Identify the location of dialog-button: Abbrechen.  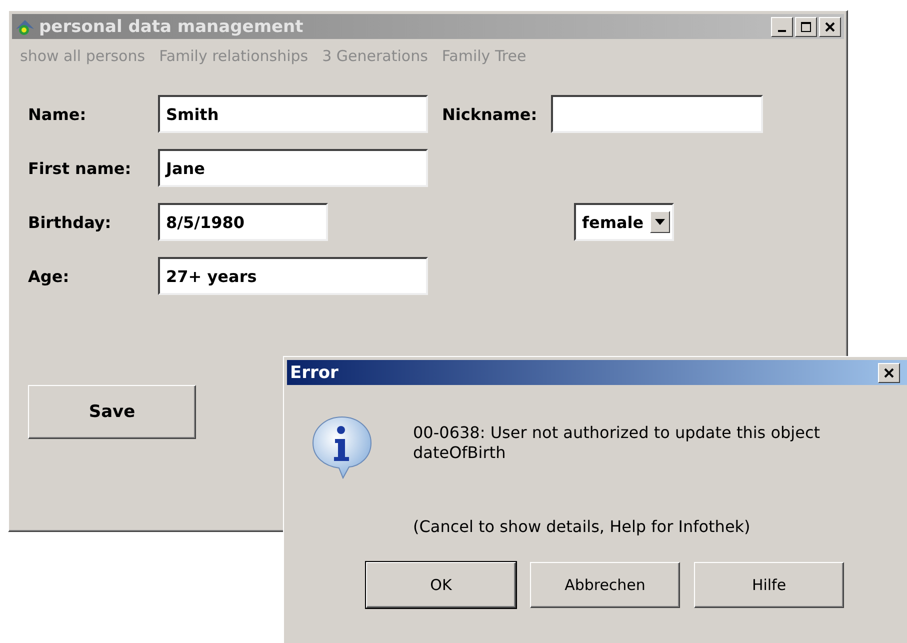
(605, 585).